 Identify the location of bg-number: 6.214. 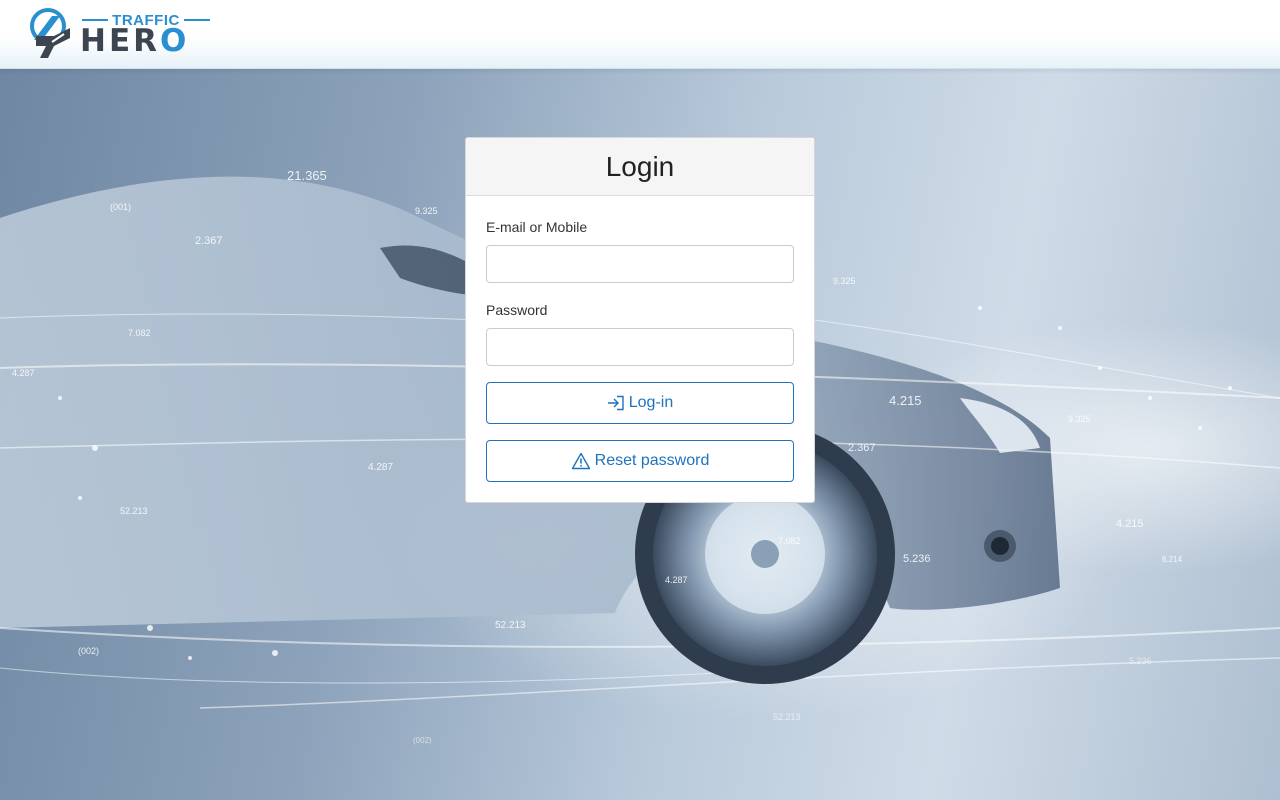
(1172, 559).